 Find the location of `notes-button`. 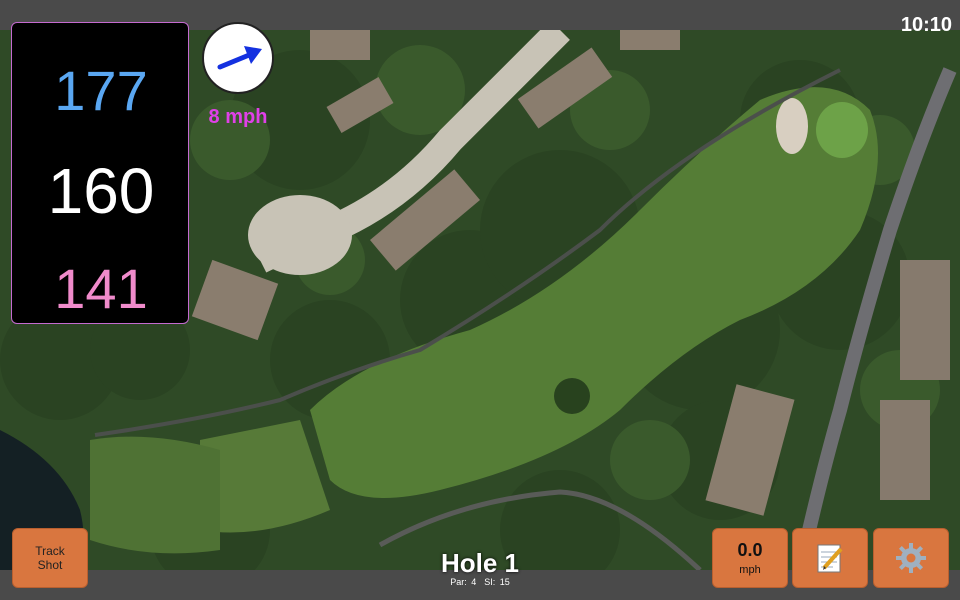

notes-button is located at coordinates (830, 558).